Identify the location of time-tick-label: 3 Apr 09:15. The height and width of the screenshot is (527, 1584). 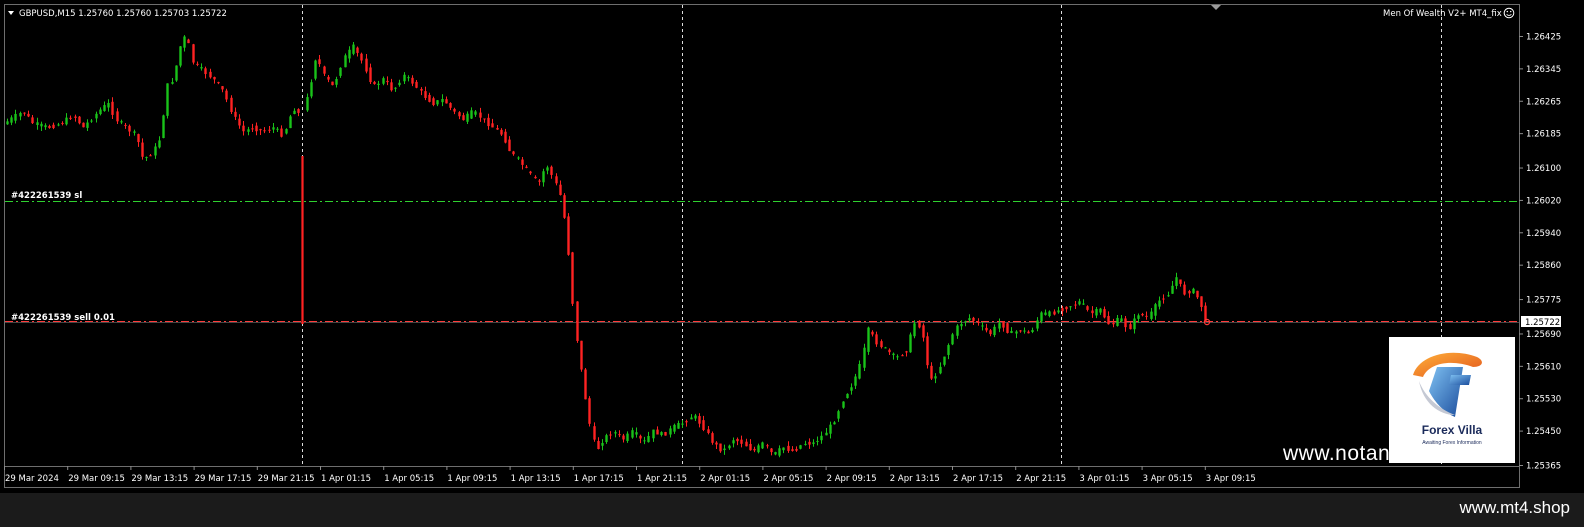
(1231, 479).